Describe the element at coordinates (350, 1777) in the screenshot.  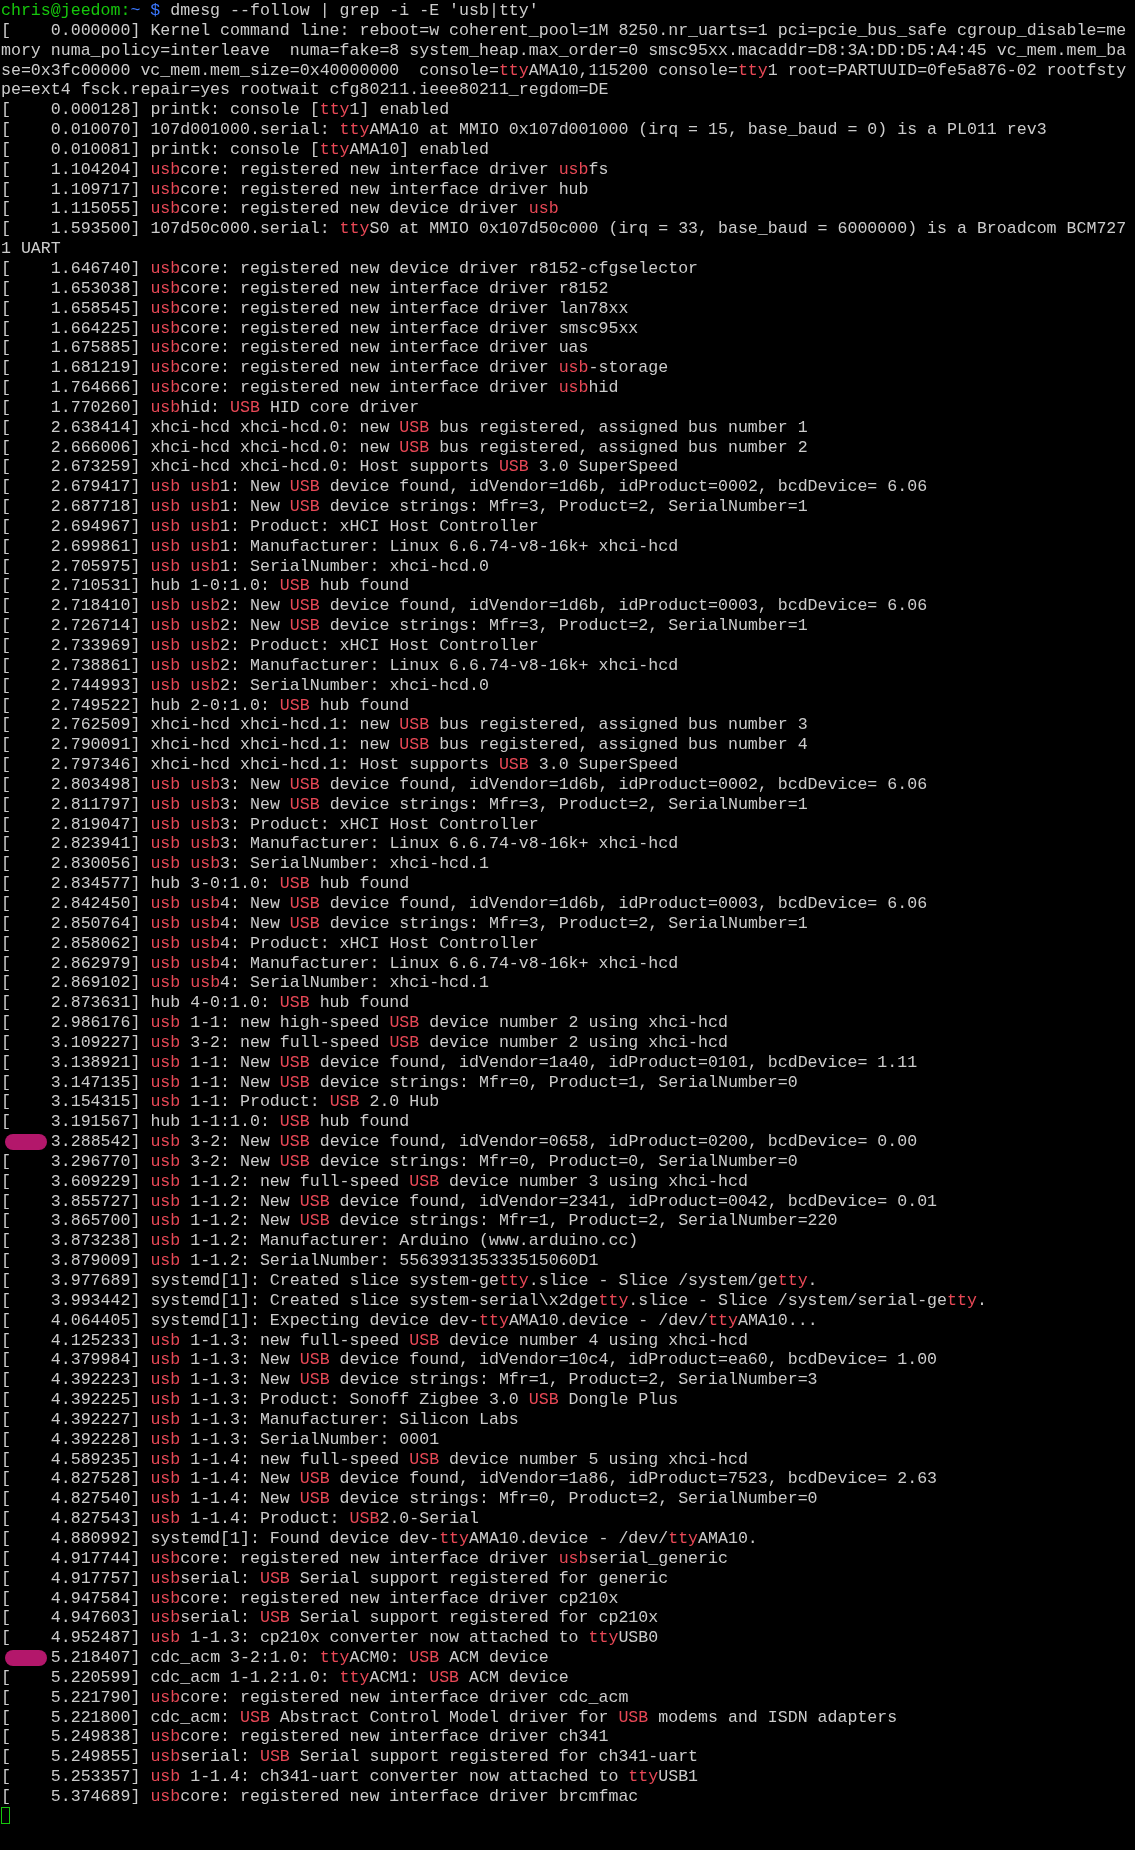
I see `log-line: [ 5.253357] usb 1-1.4: ch341-uart converter now attached to ttyUSB1` at that location.